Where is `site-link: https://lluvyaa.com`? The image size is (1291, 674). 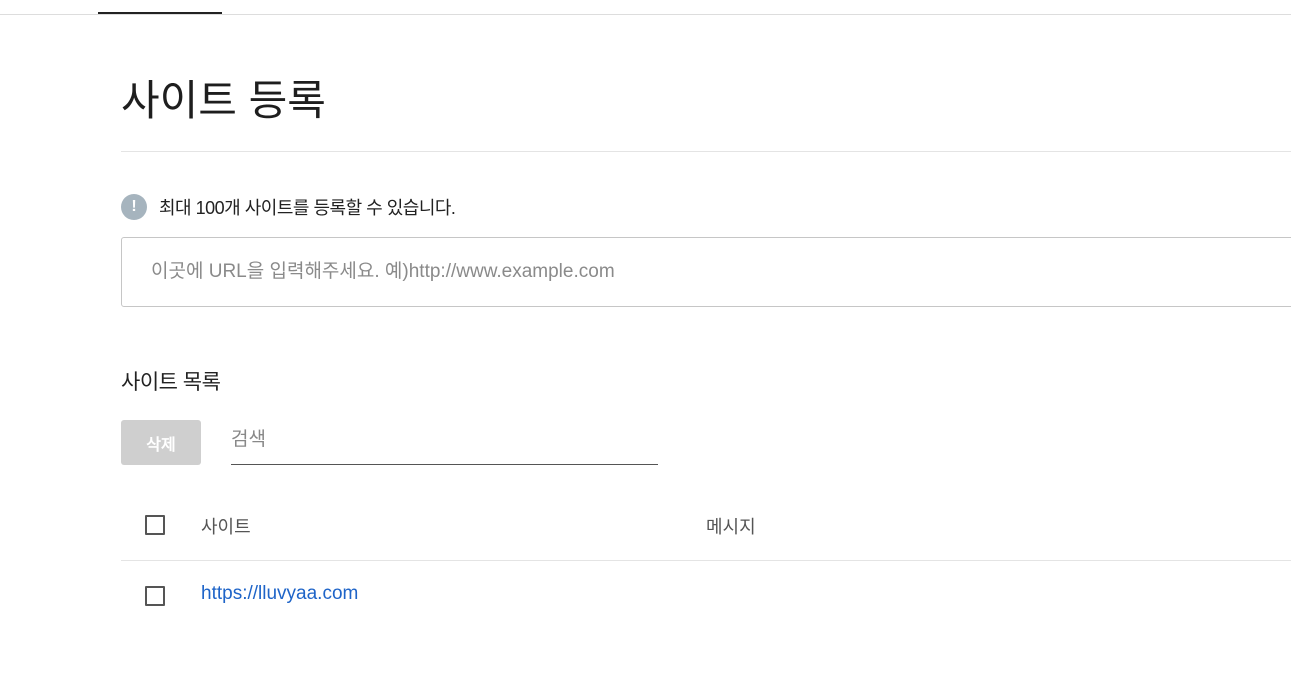
site-link: https://lluvyaa.com is located at coordinates (279, 594).